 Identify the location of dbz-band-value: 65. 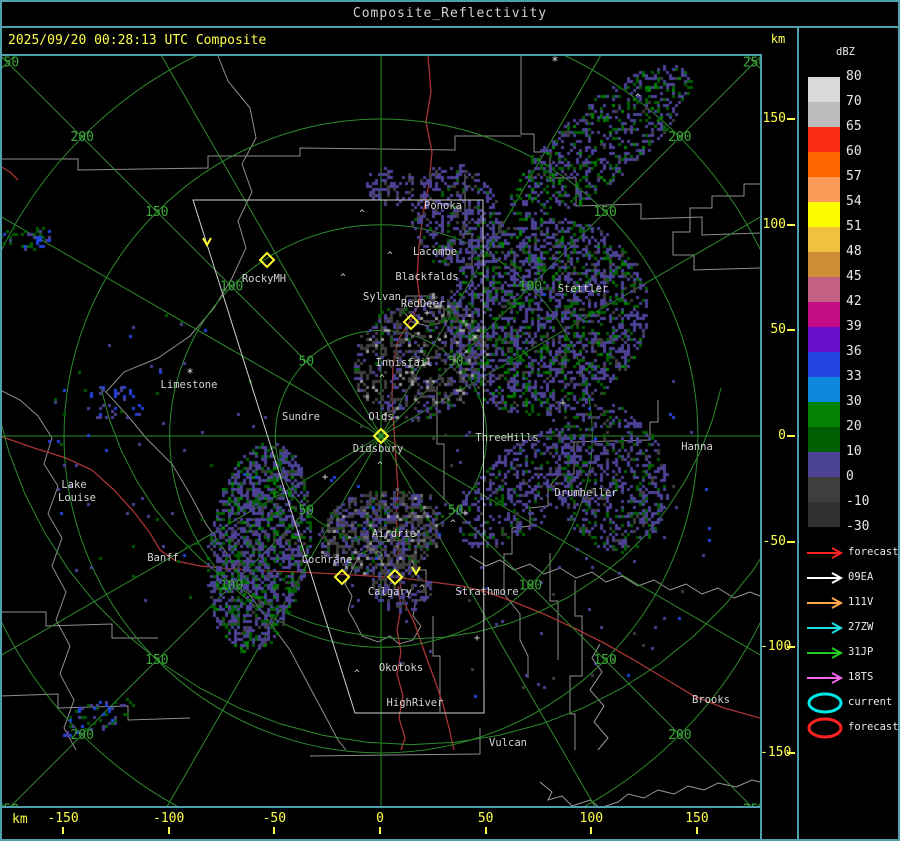
(854, 126).